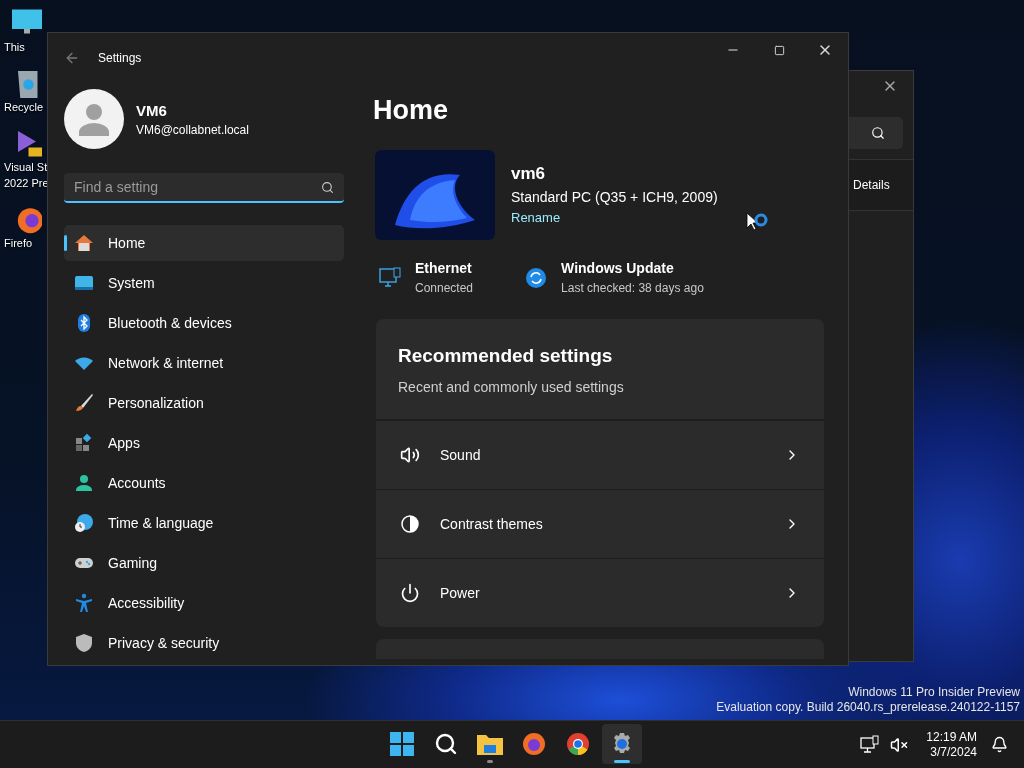 The height and width of the screenshot is (768, 1024). I want to click on desktop-icon-label: Firefo, so click(18, 243).